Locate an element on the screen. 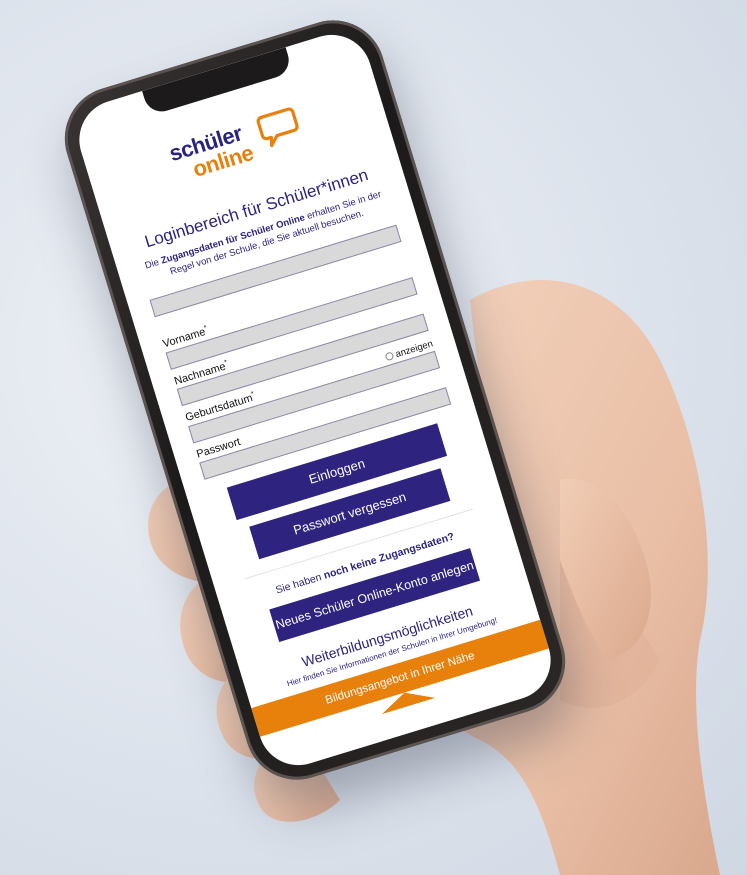 The image size is (747, 875). no-account-prefix: Sie haben is located at coordinates (300, 583).